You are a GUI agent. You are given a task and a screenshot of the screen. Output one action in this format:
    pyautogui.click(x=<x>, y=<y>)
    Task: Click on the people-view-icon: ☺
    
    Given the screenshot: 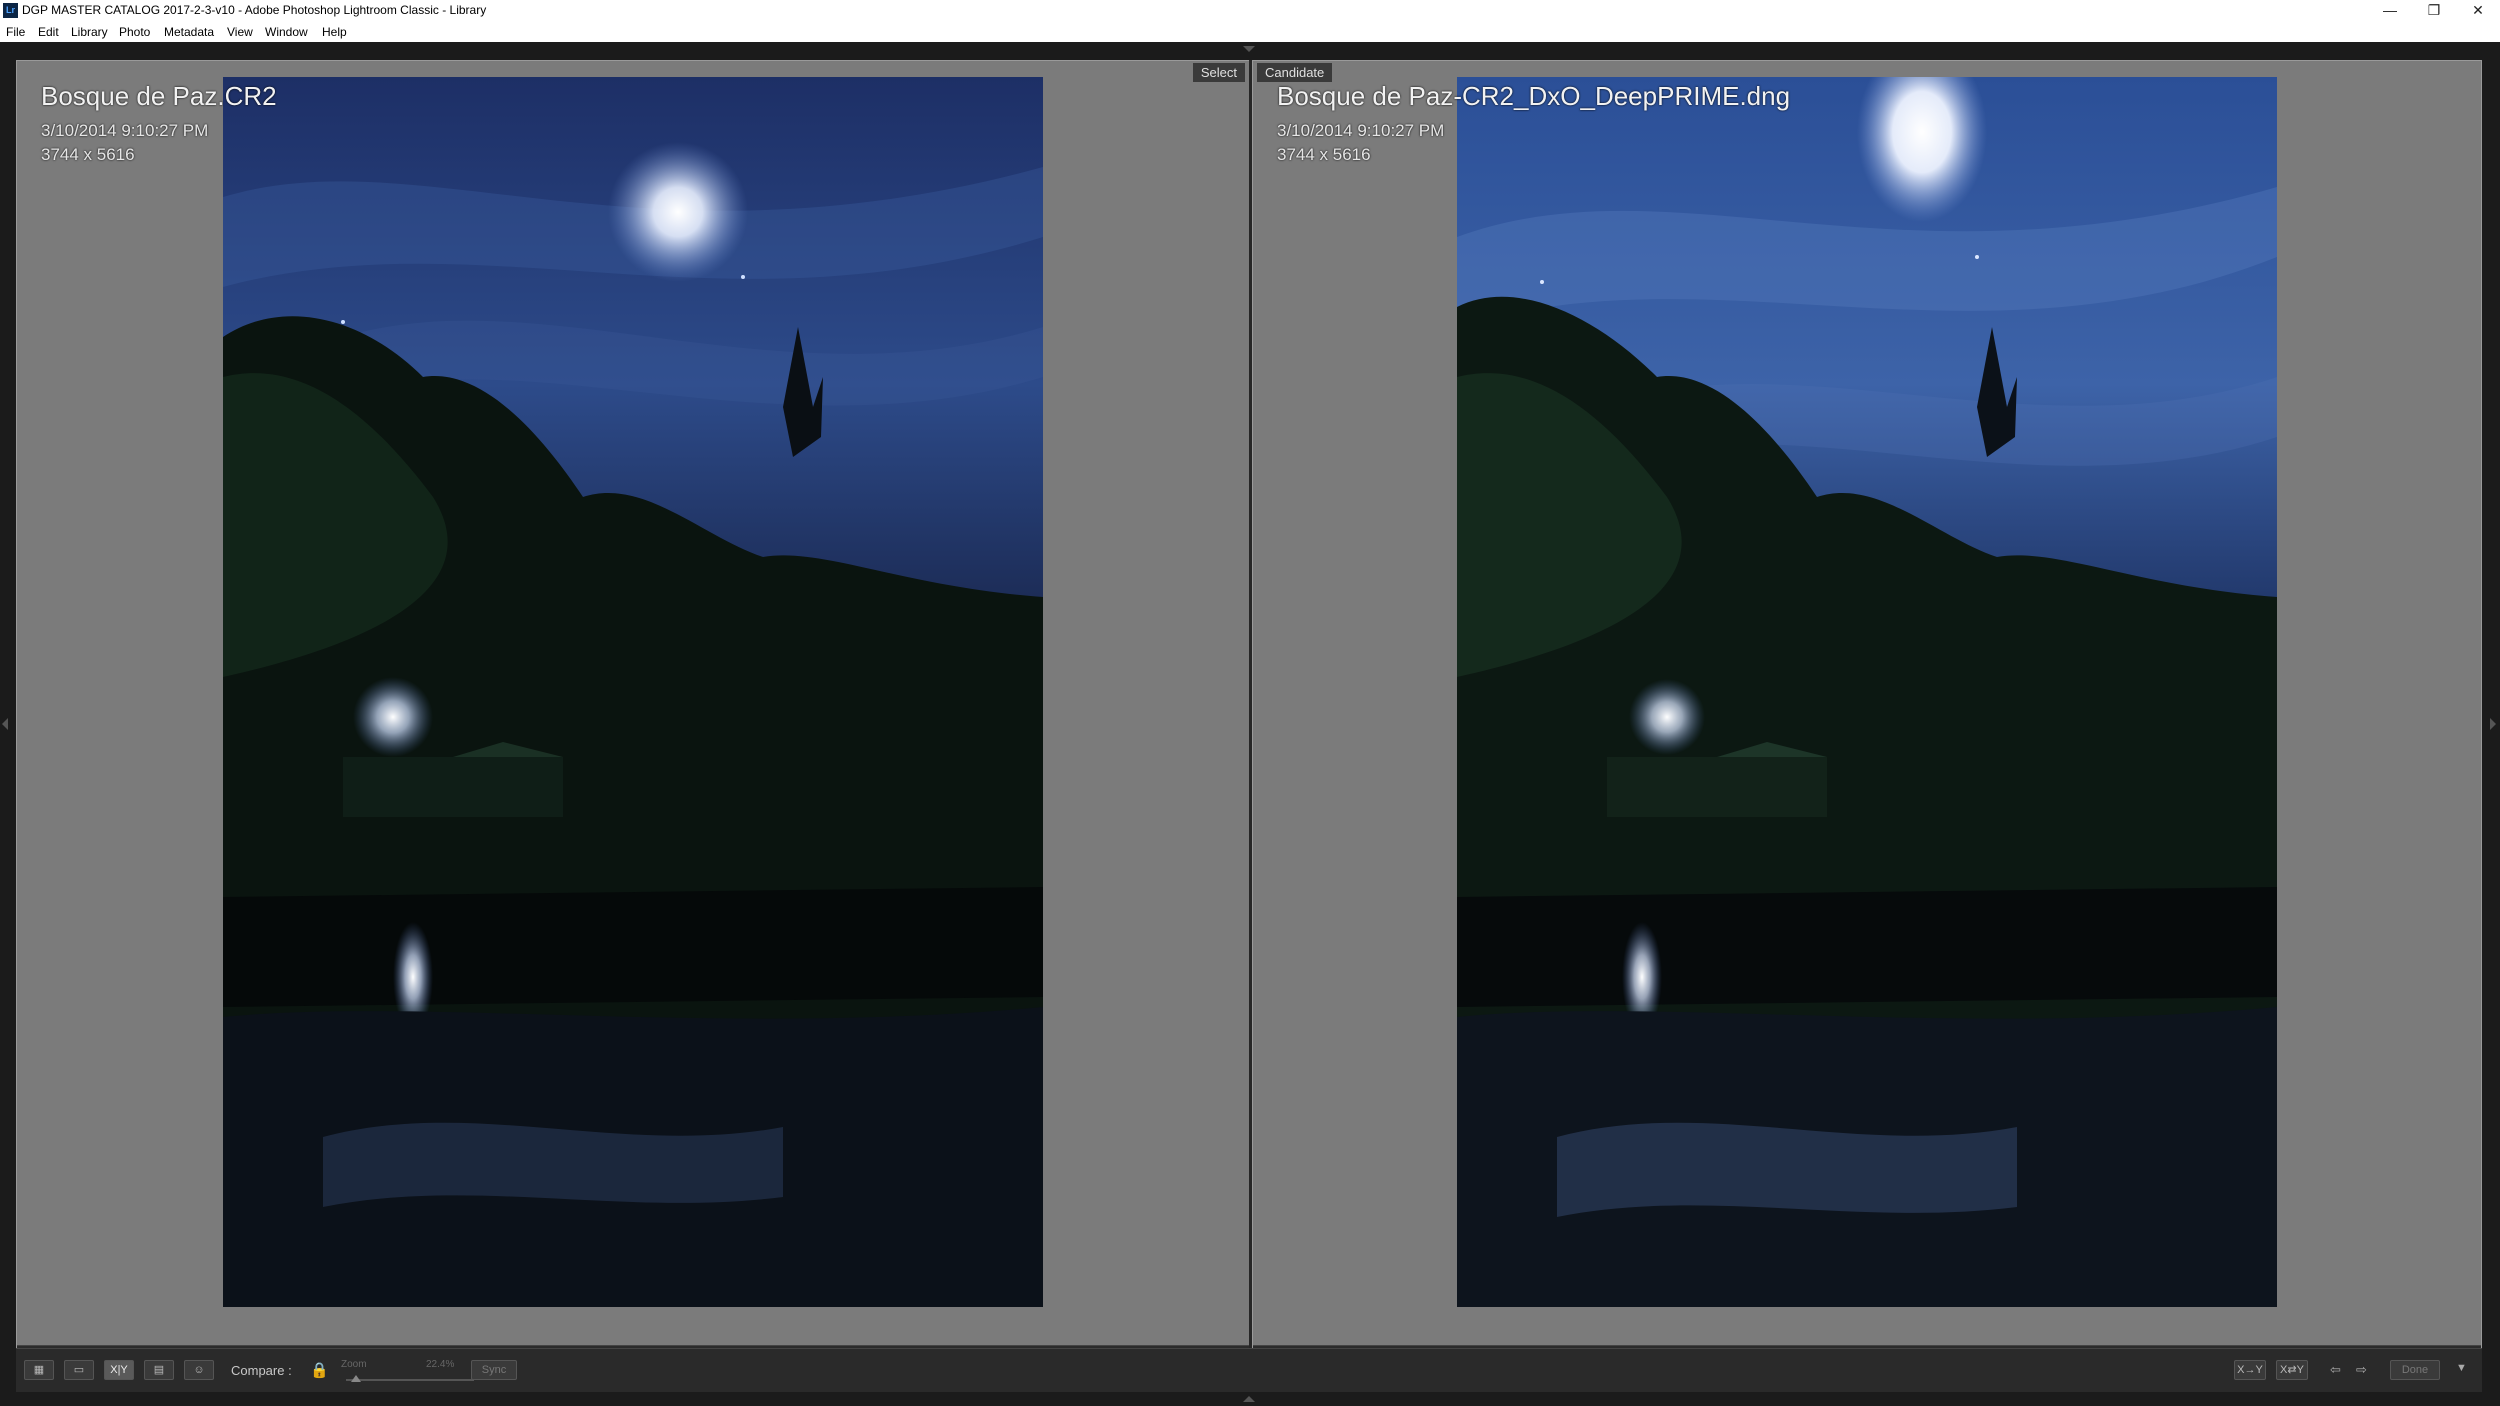 What is the action you would take?
    pyautogui.click(x=199, y=1370)
    